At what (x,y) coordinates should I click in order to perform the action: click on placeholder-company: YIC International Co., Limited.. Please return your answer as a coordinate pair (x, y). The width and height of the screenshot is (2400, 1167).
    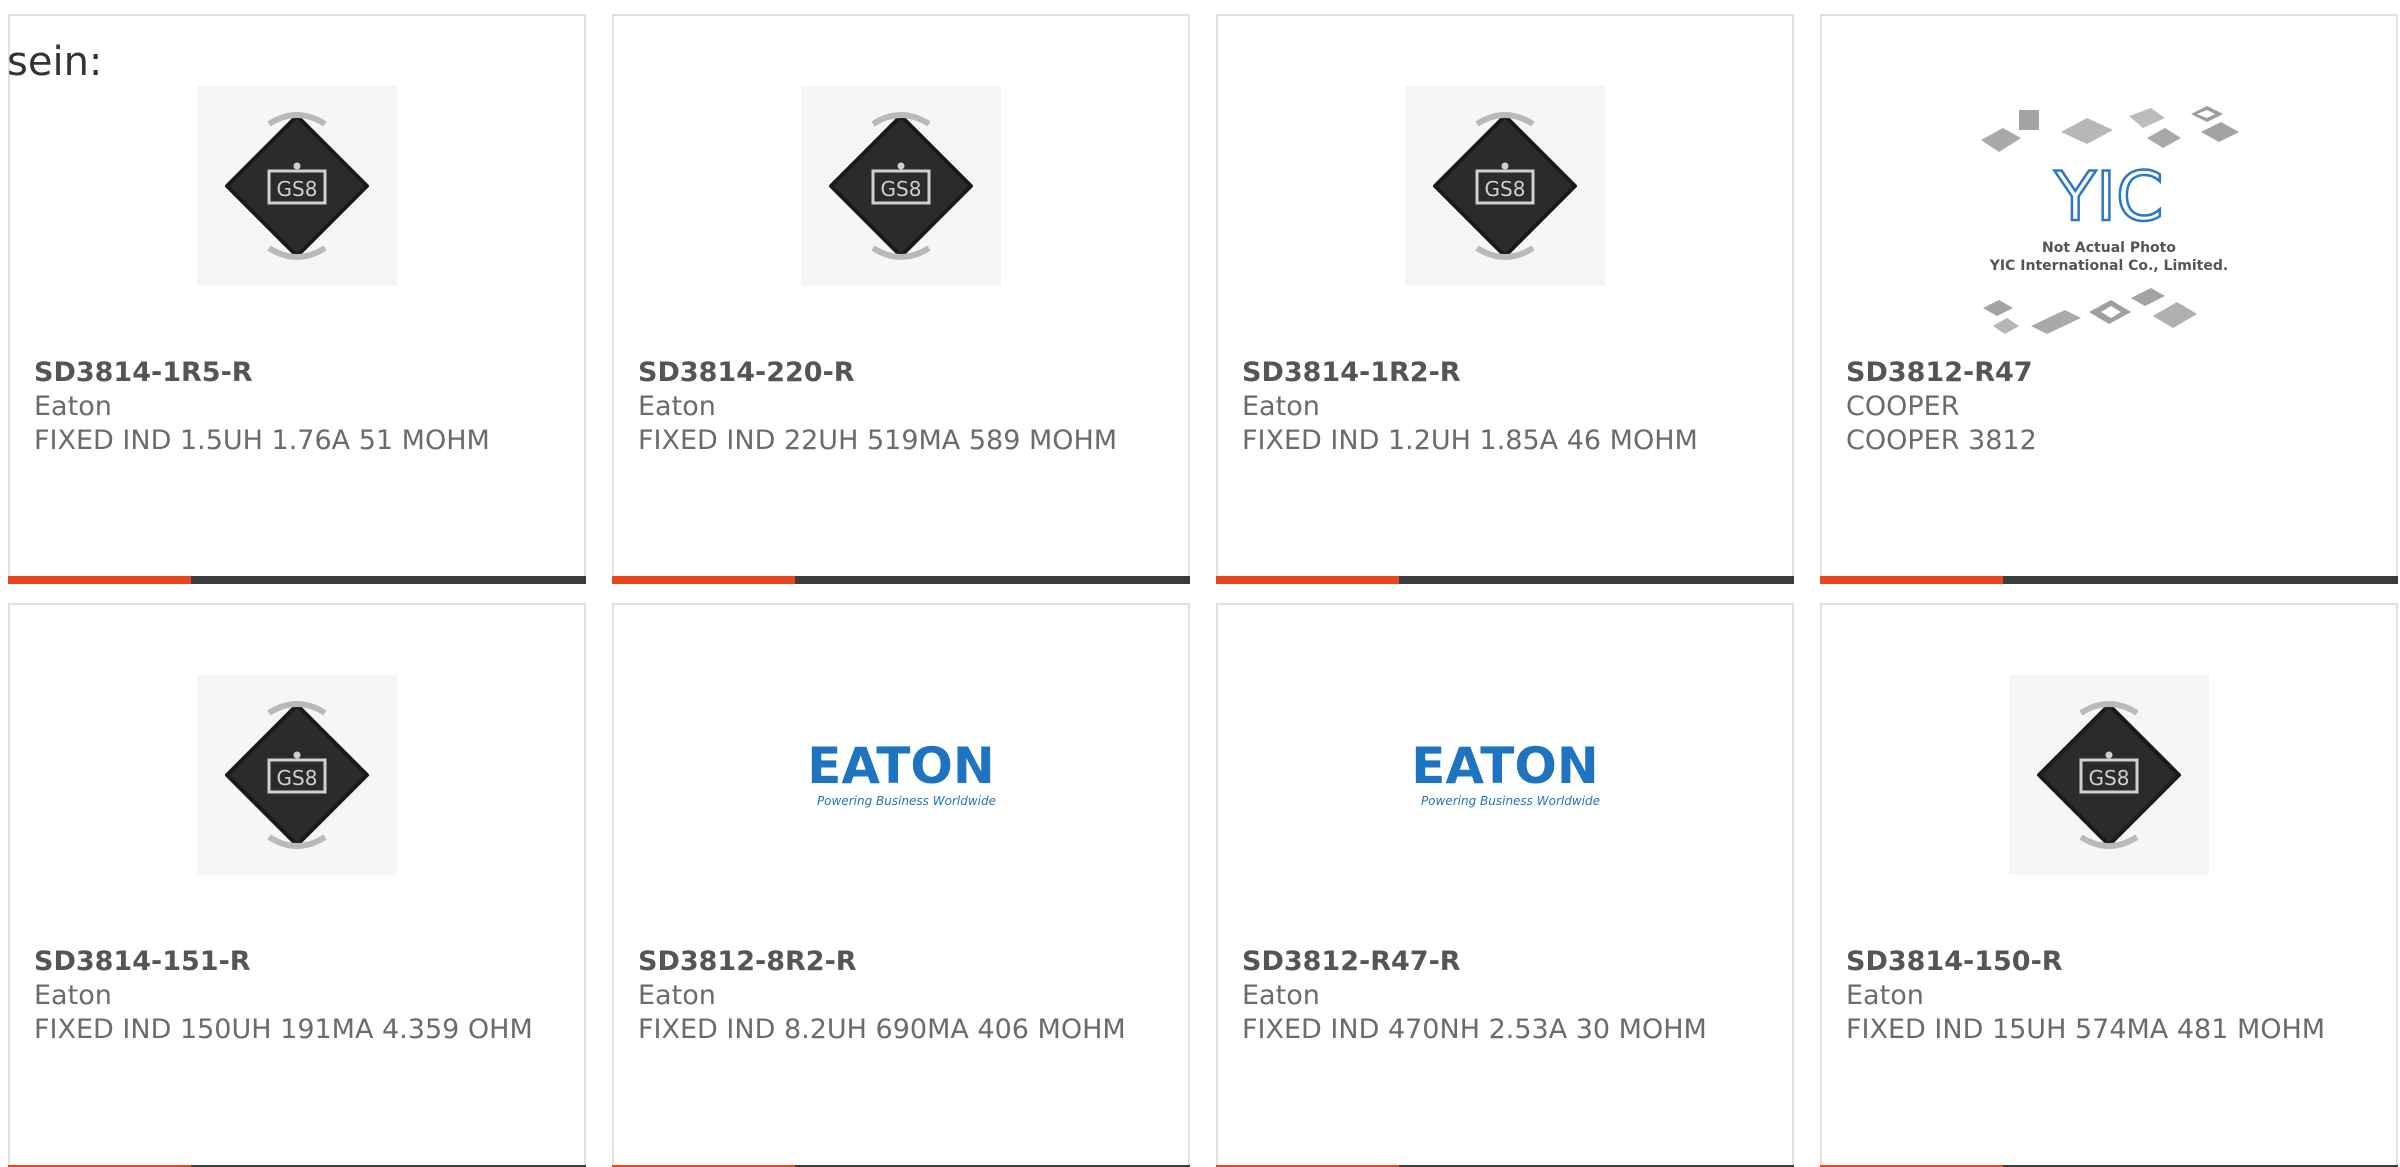
    Looking at the image, I should click on (2108, 266).